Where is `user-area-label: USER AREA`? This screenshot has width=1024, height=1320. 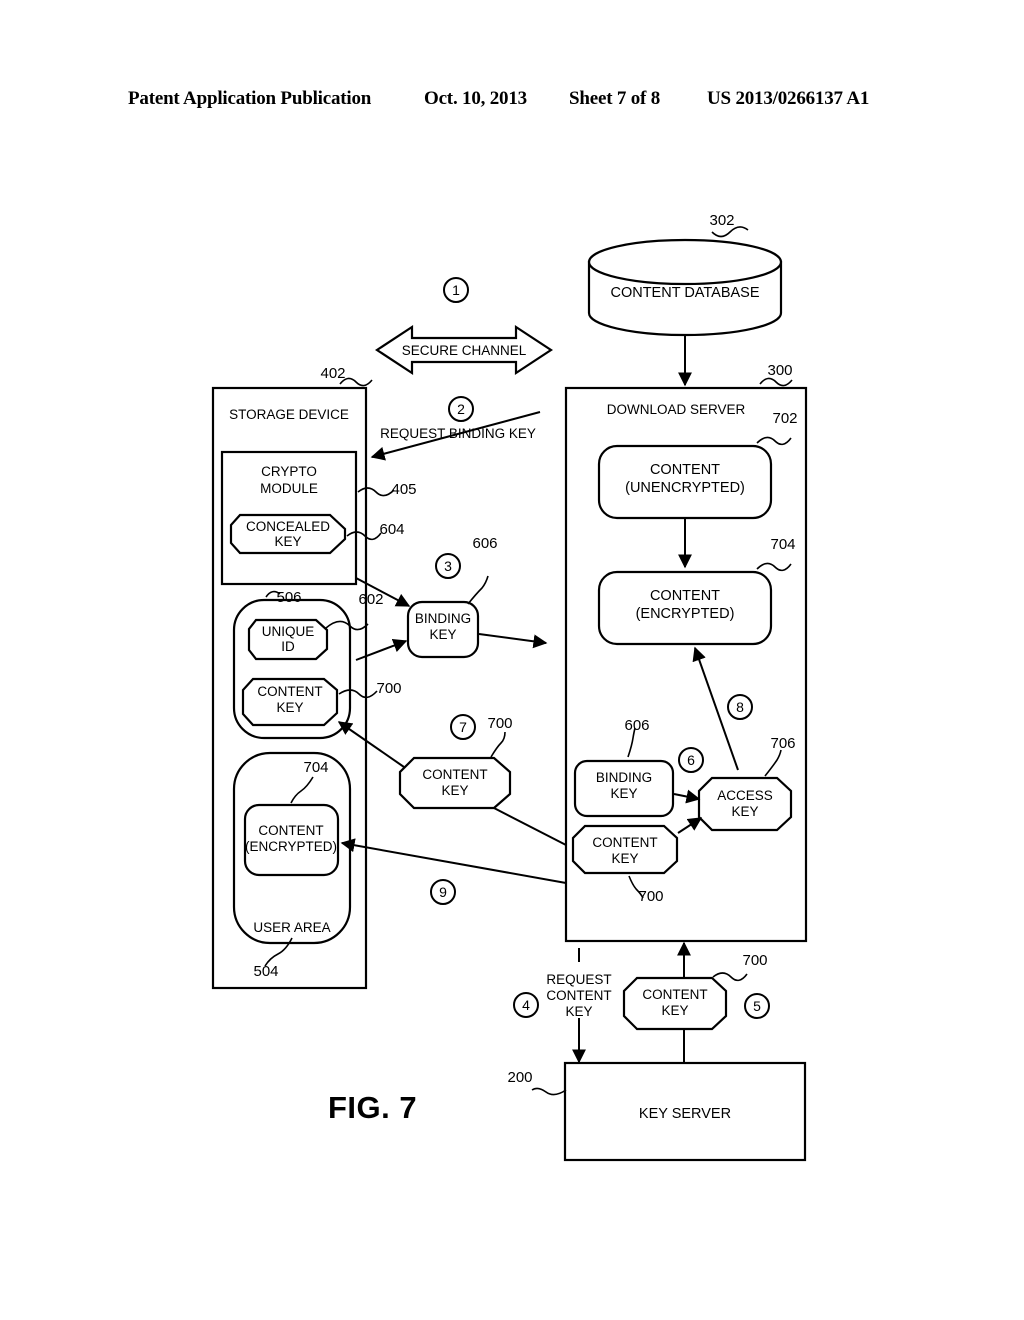
user-area-label: USER AREA is located at coordinates (291, 927).